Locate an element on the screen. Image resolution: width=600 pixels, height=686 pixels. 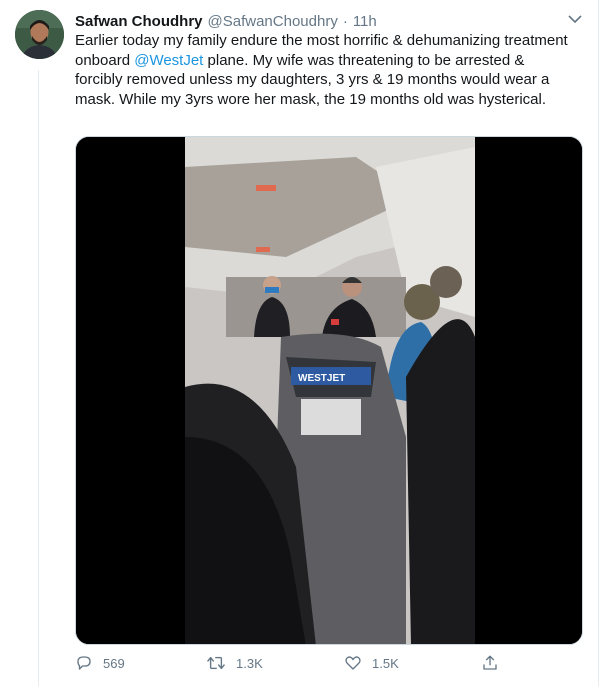
retweet-button: 1.3K is located at coordinates (234, 663).